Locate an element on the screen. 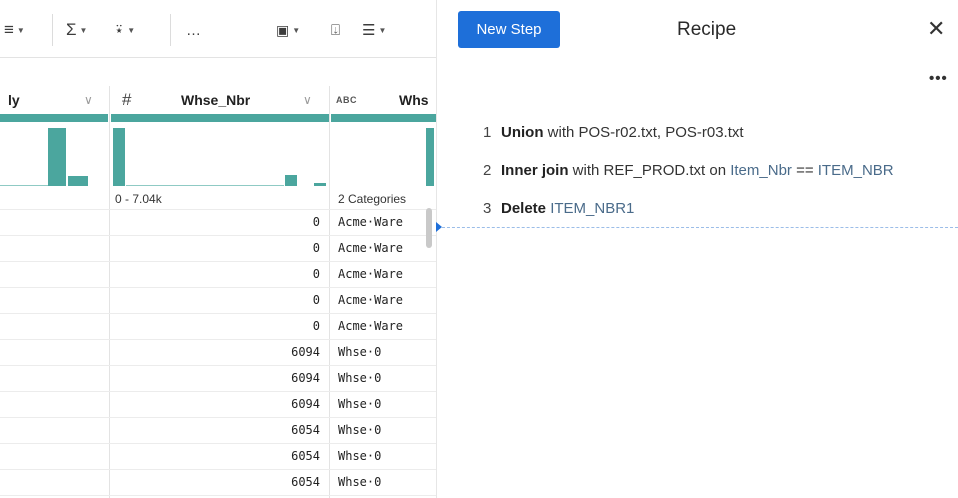 The width and height of the screenshot is (958, 498). aggregate-menu-button: Σ ▼ is located at coordinates (76, 30).